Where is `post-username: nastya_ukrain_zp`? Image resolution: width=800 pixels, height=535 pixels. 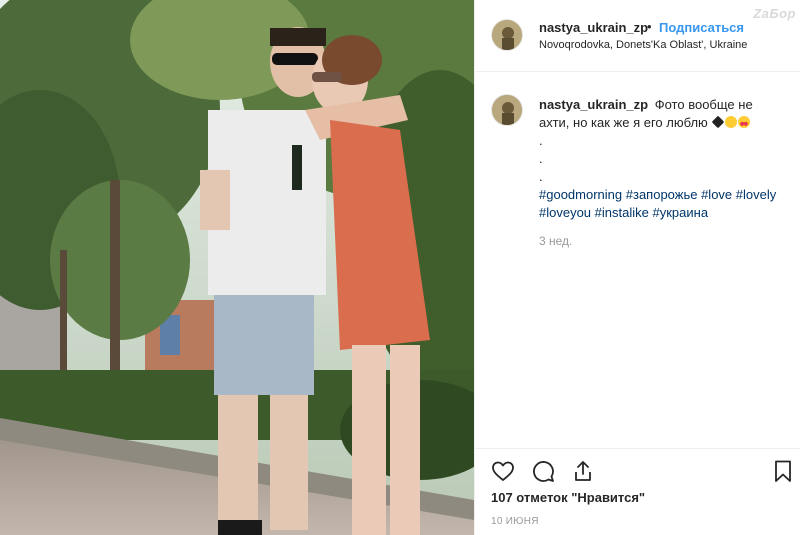
post-username: nastya_ukrain_zp is located at coordinates (593, 27).